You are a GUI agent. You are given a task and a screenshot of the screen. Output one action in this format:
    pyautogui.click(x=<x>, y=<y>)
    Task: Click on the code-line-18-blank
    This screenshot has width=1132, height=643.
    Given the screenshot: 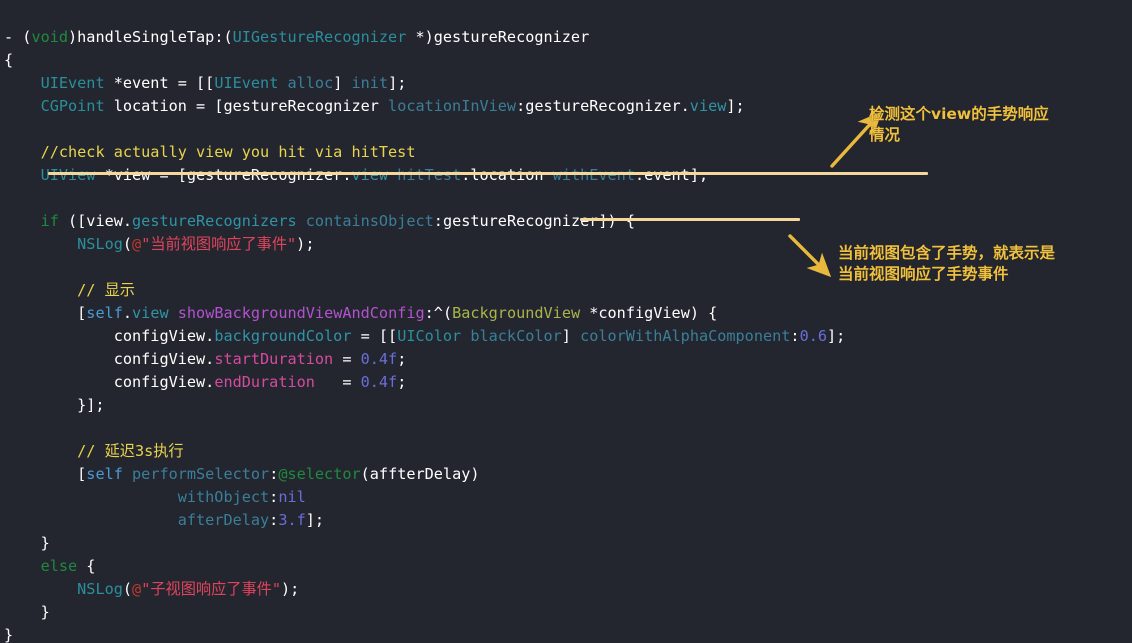 What is the action you would take?
    pyautogui.click(x=568, y=428)
    